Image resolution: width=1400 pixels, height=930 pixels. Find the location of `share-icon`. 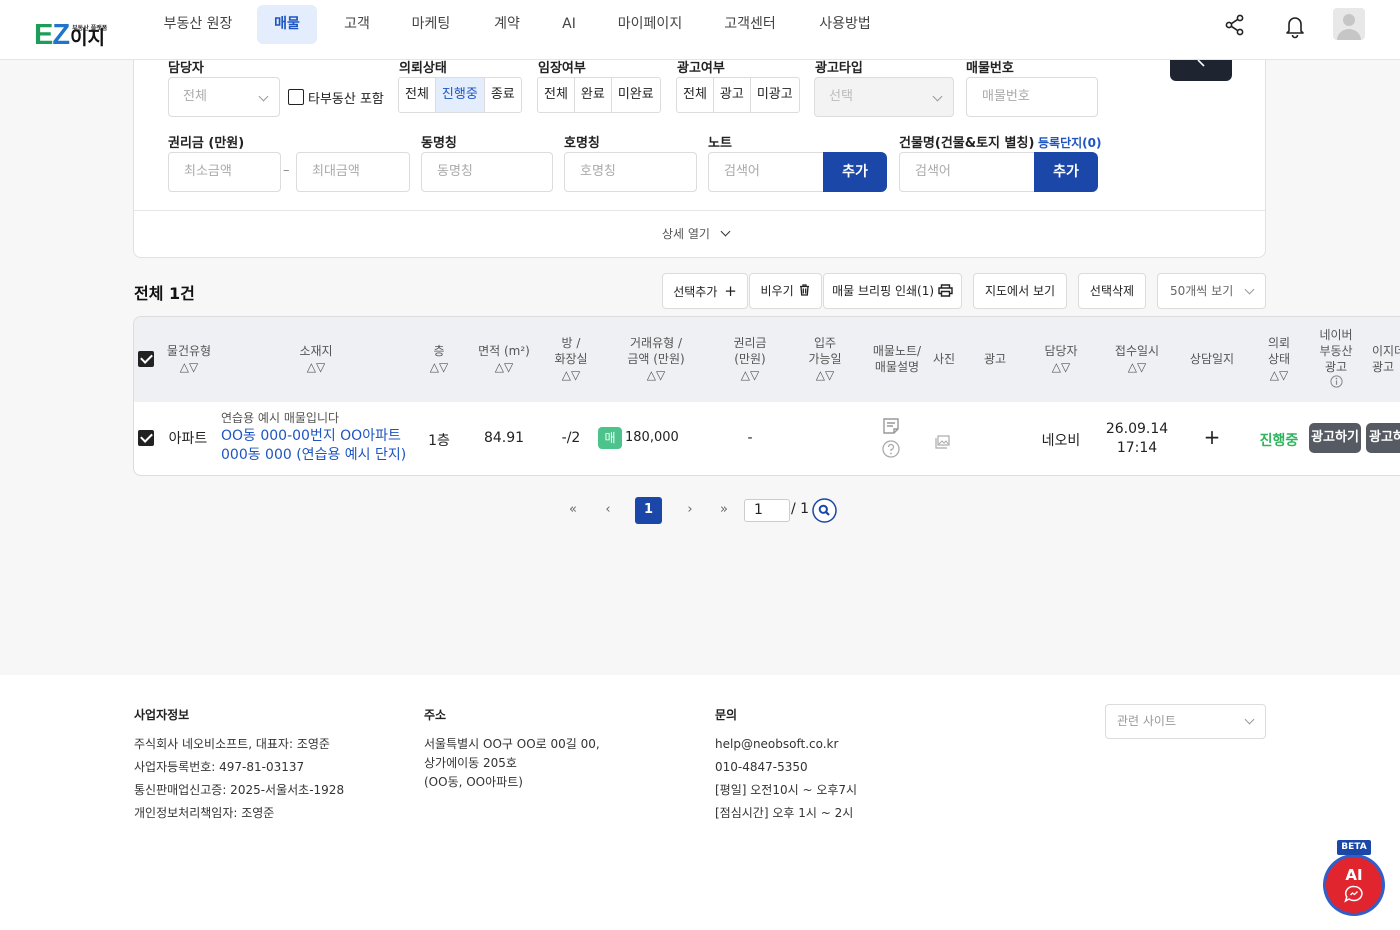

share-icon is located at coordinates (1235, 26).